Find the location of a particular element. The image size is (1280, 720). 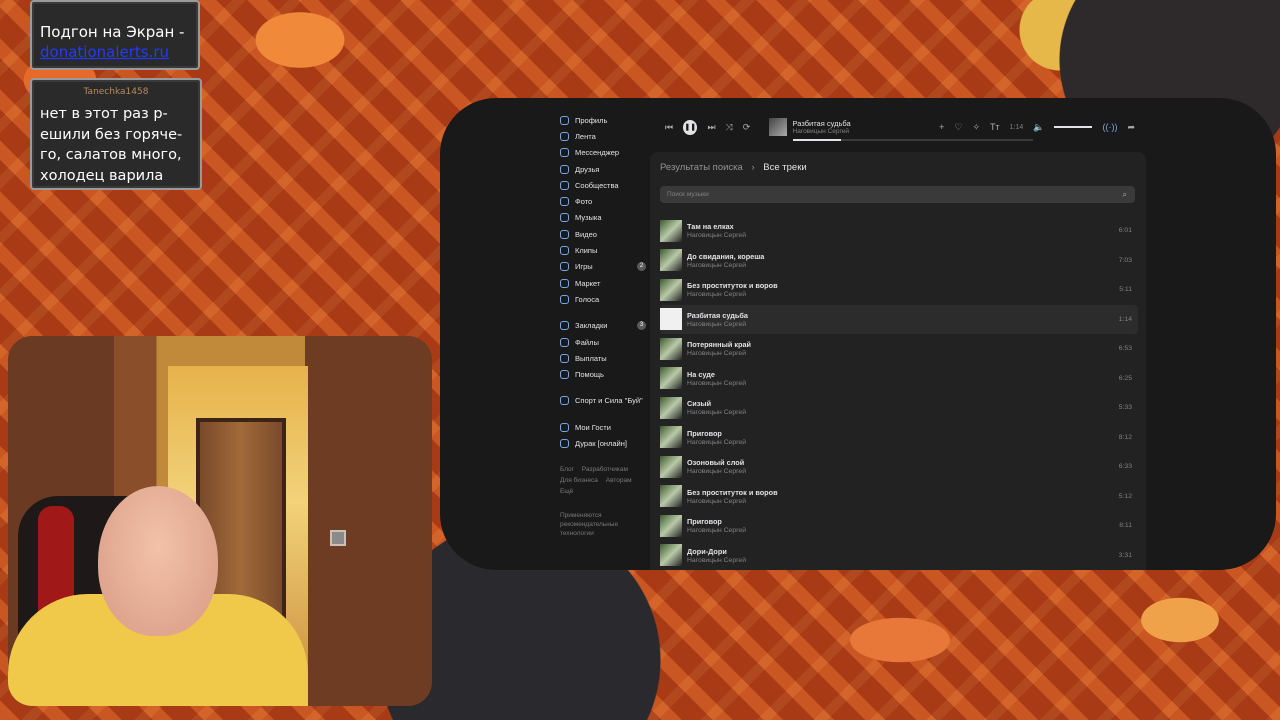

footer-link-blog: Блог is located at coordinates (567, 469).